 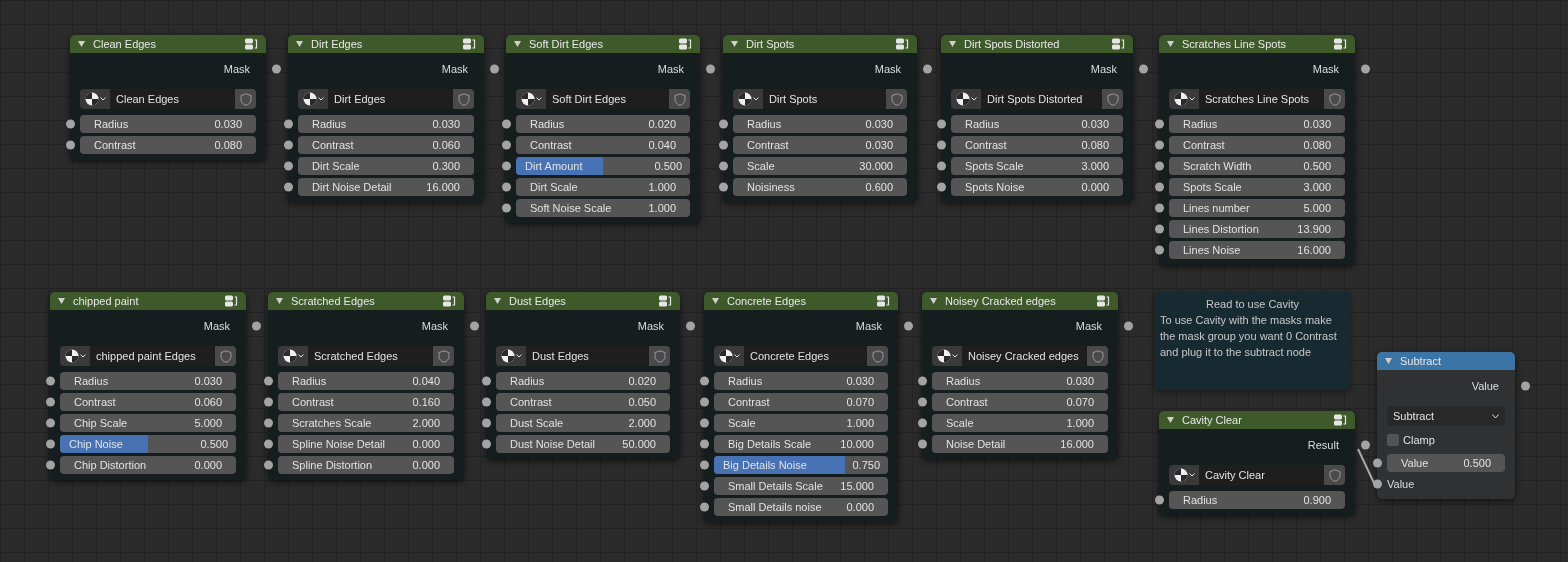 What do you see at coordinates (370, 356) in the screenshot?
I see `datablock-name-field: Scratched Edges` at bounding box center [370, 356].